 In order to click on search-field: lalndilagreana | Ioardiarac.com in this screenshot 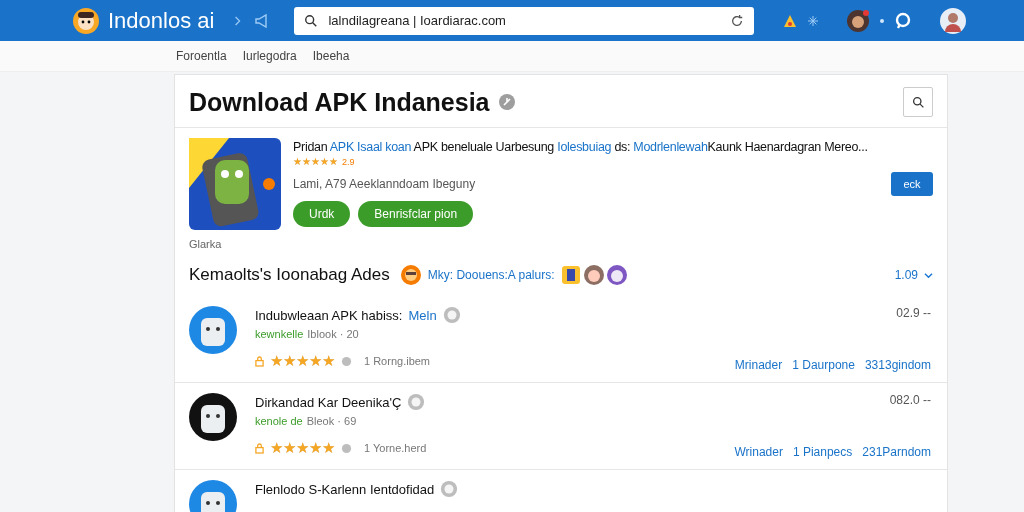, I will do `click(524, 20)`.